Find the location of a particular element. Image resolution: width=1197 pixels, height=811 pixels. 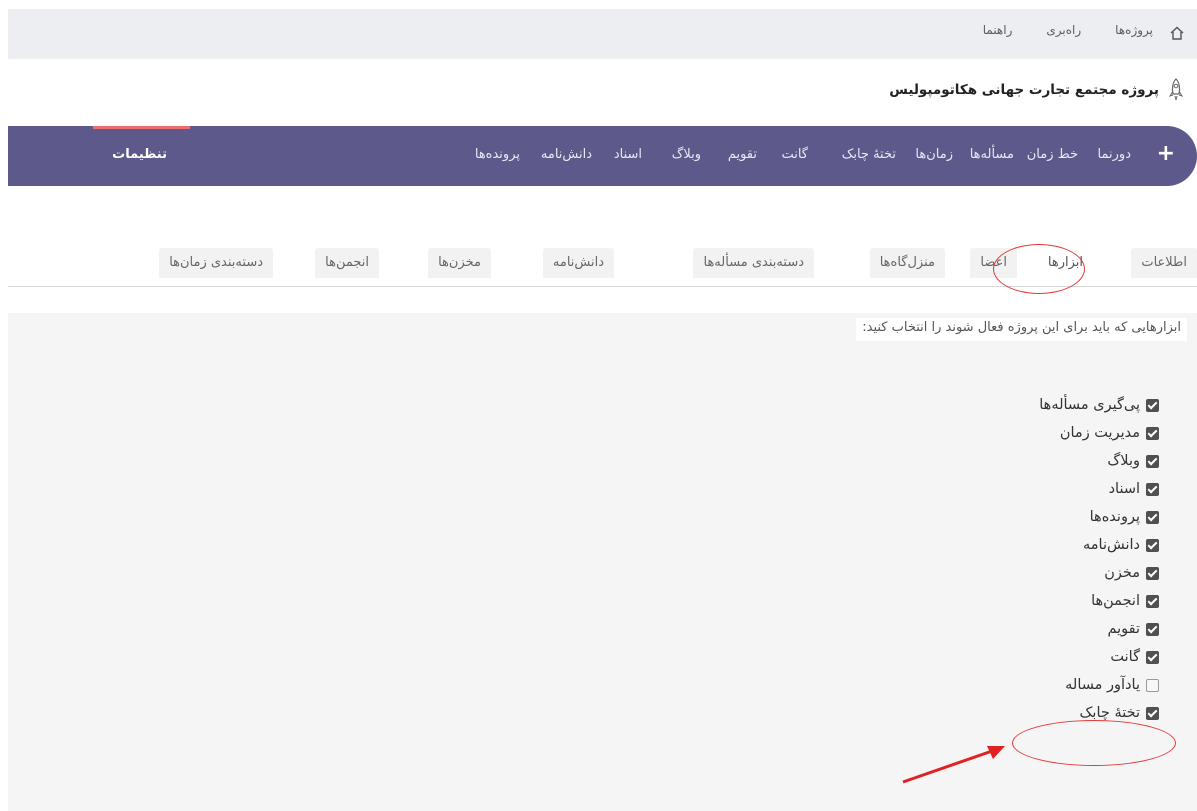

nav-item-overview: دورنما is located at coordinates (1114, 154).